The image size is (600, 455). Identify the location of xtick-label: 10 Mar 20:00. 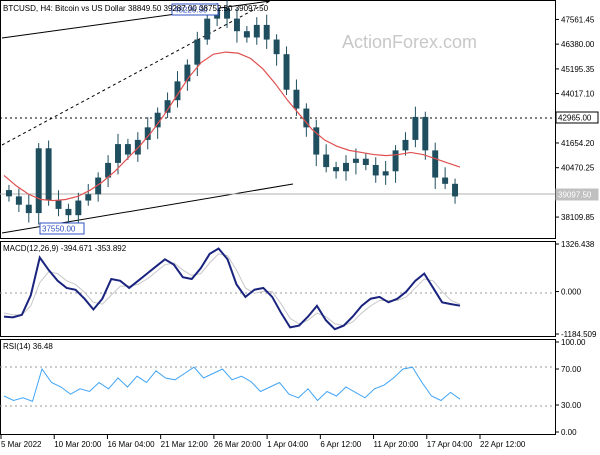
(78, 444).